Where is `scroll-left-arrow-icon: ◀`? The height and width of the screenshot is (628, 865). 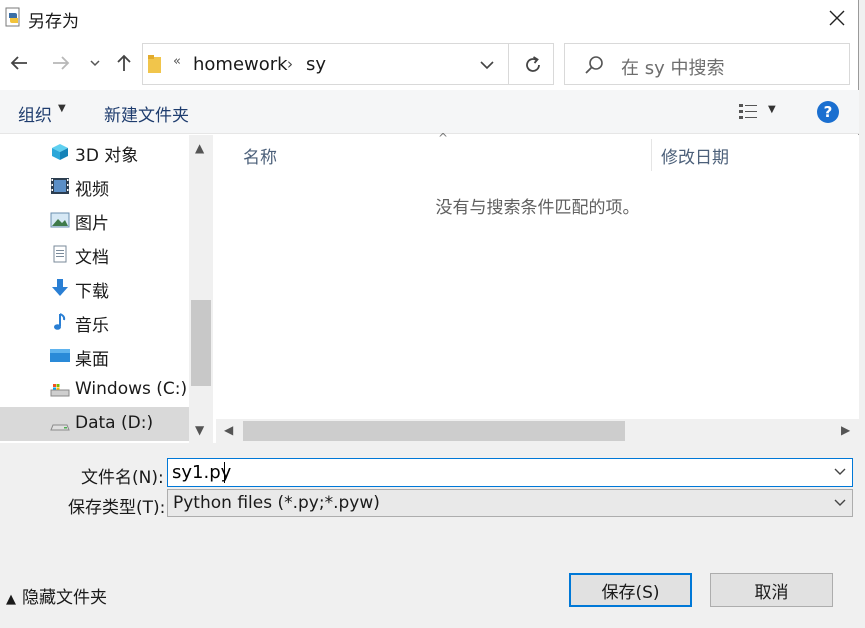 scroll-left-arrow-icon: ◀ is located at coordinates (228, 430).